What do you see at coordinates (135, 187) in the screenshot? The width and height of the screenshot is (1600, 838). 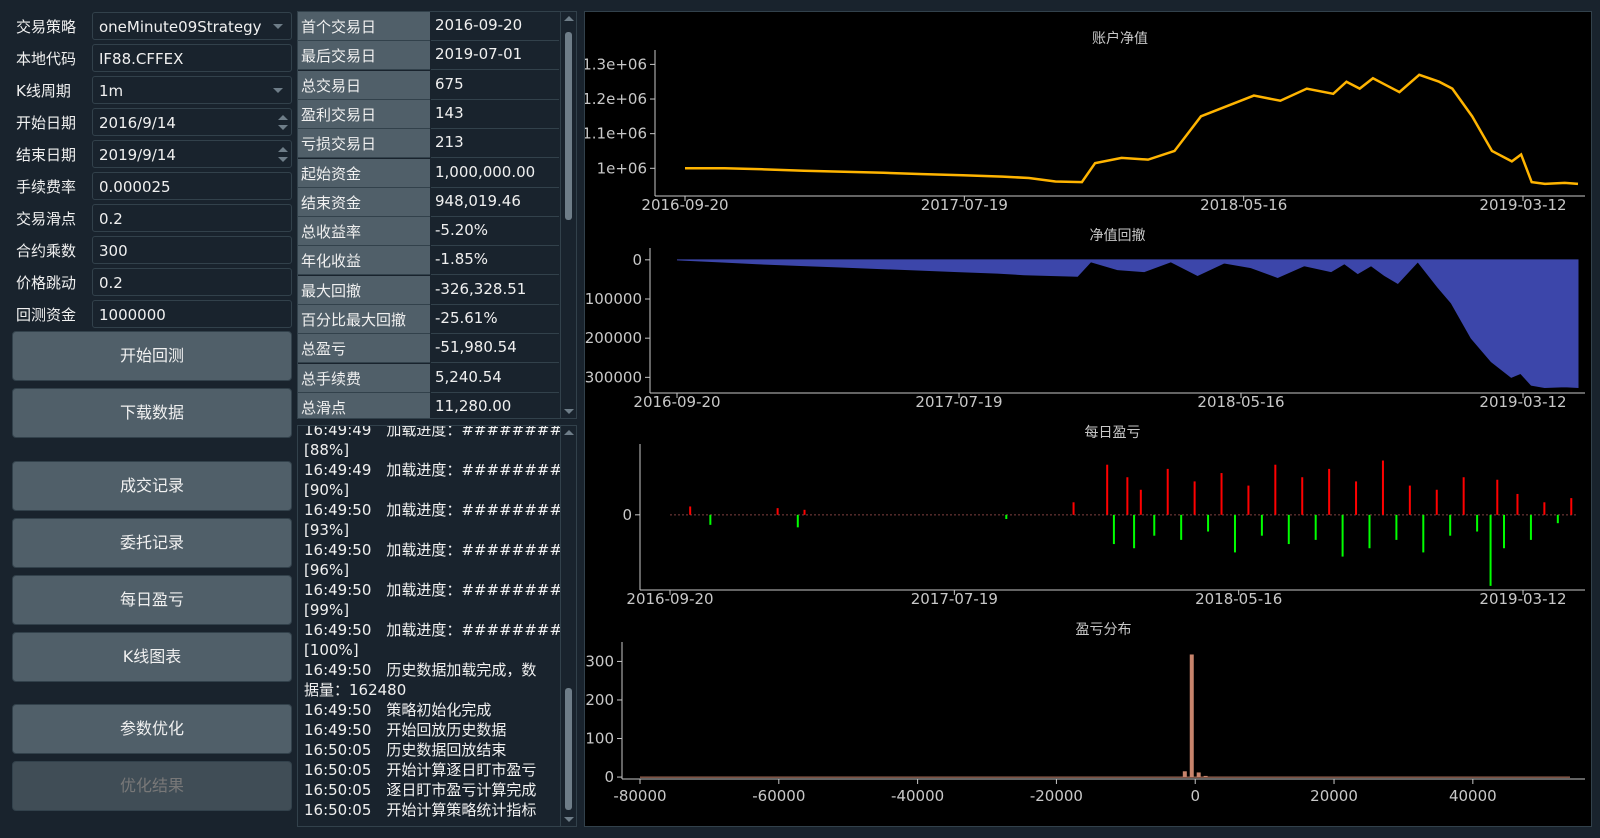 I see `field-value: 0.000025` at bounding box center [135, 187].